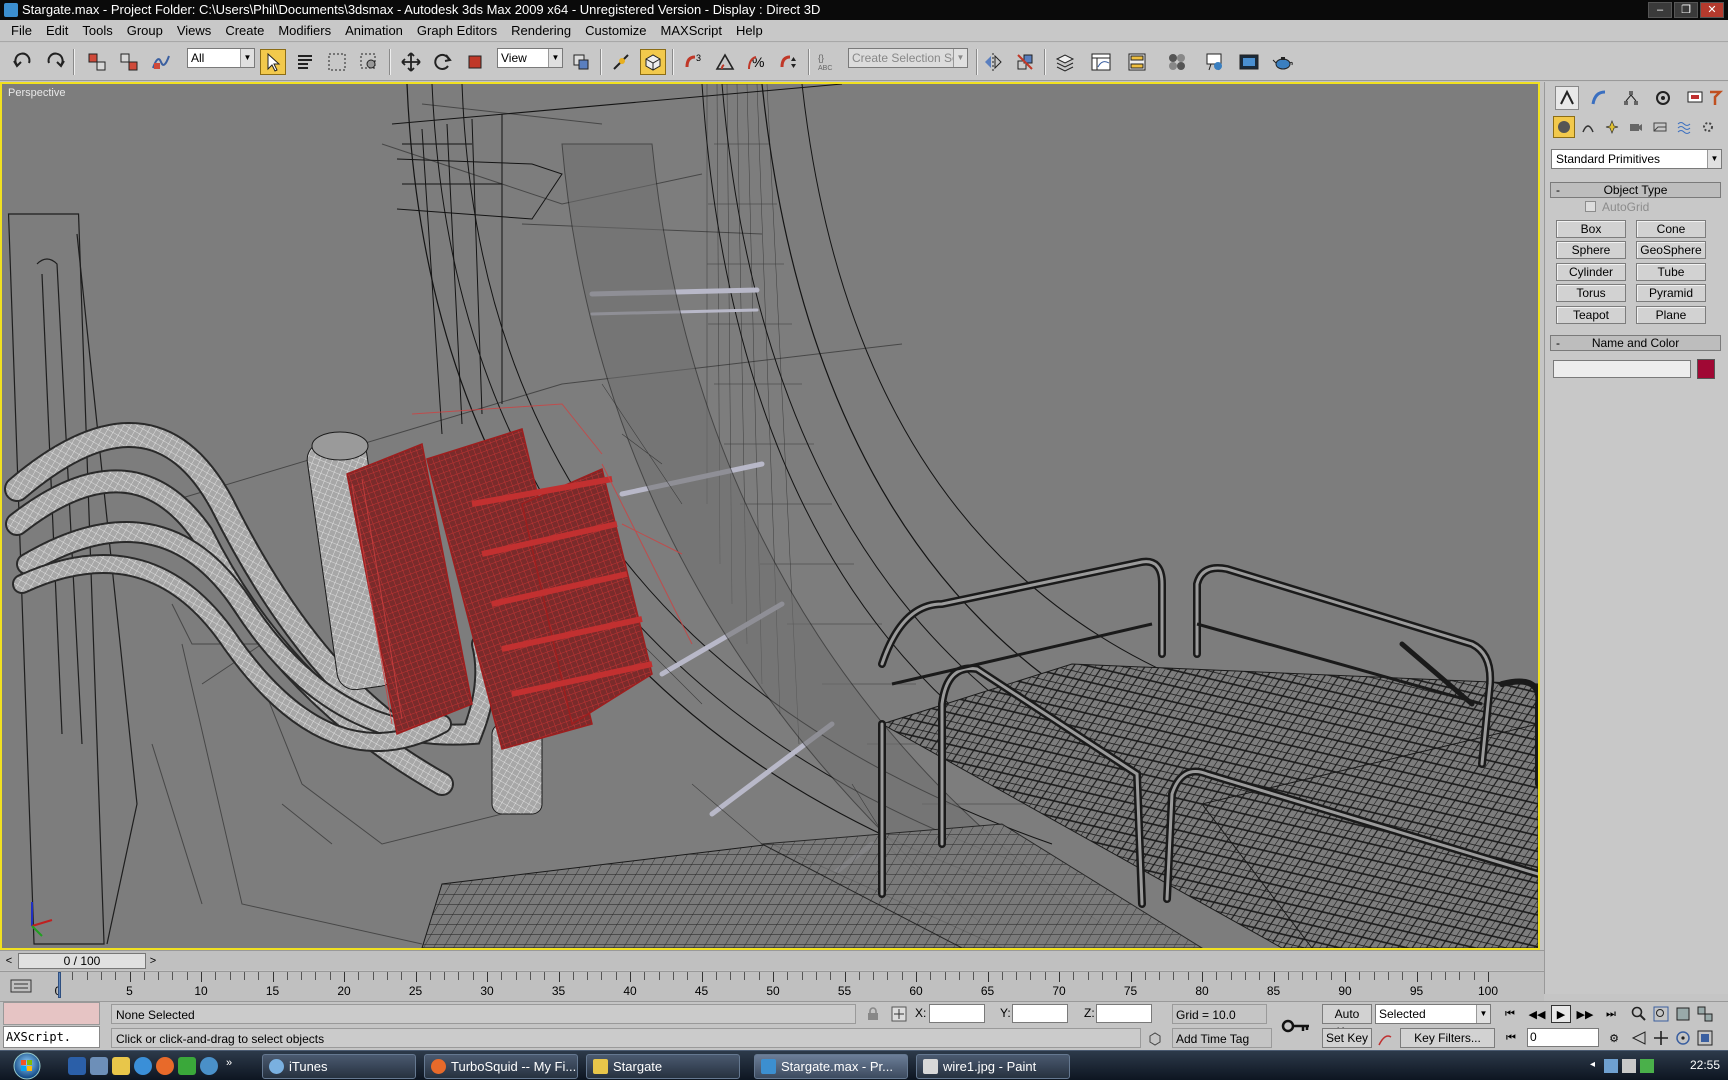 The height and width of the screenshot is (1080, 1728). I want to click on object-type-rollout: - Object Type, so click(1635, 190).